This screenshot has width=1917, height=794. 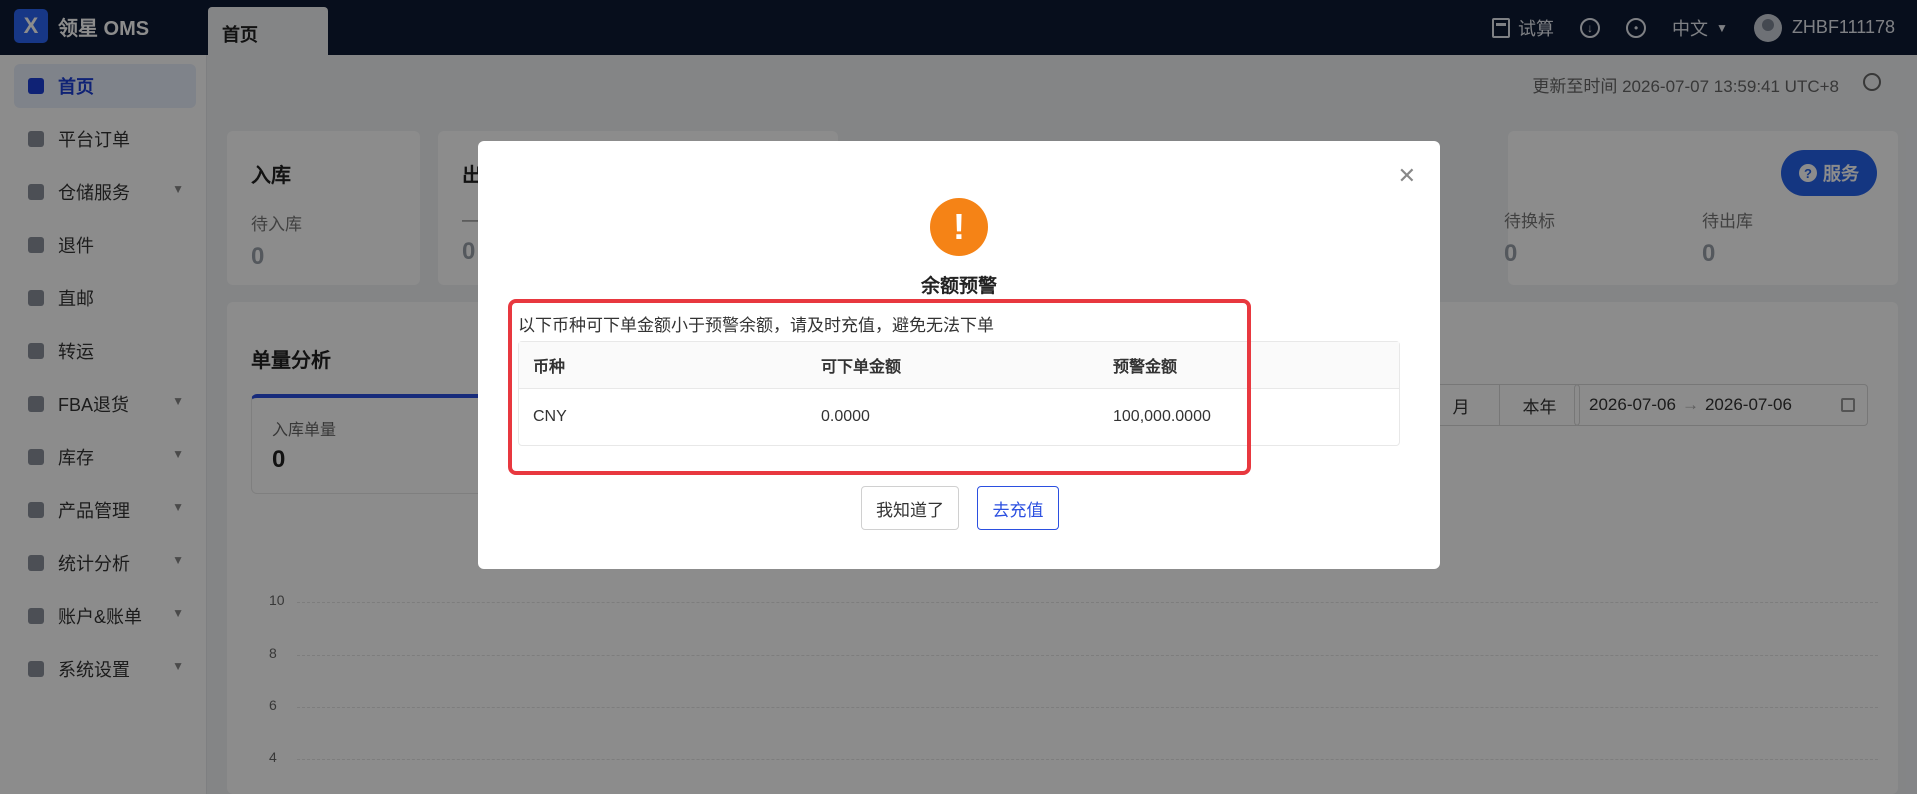 What do you see at coordinates (958, 286) in the screenshot?
I see `modal-title: 余额预警` at bounding box center [958, 286].